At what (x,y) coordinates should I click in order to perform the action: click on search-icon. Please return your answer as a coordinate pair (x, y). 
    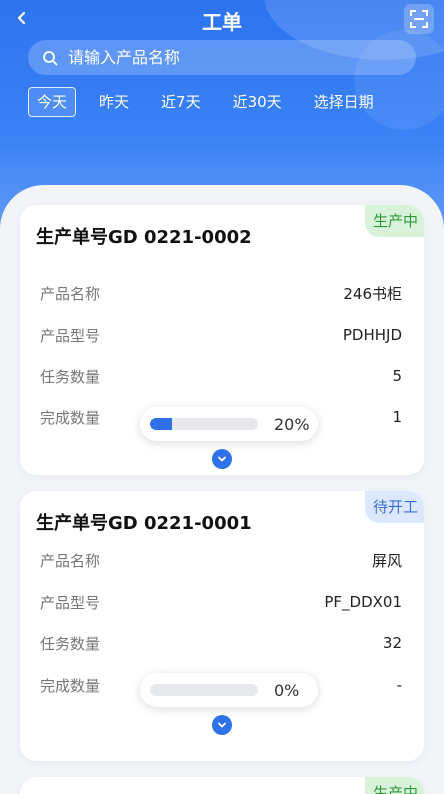
    Looking at the image, I should click on (50, 57).